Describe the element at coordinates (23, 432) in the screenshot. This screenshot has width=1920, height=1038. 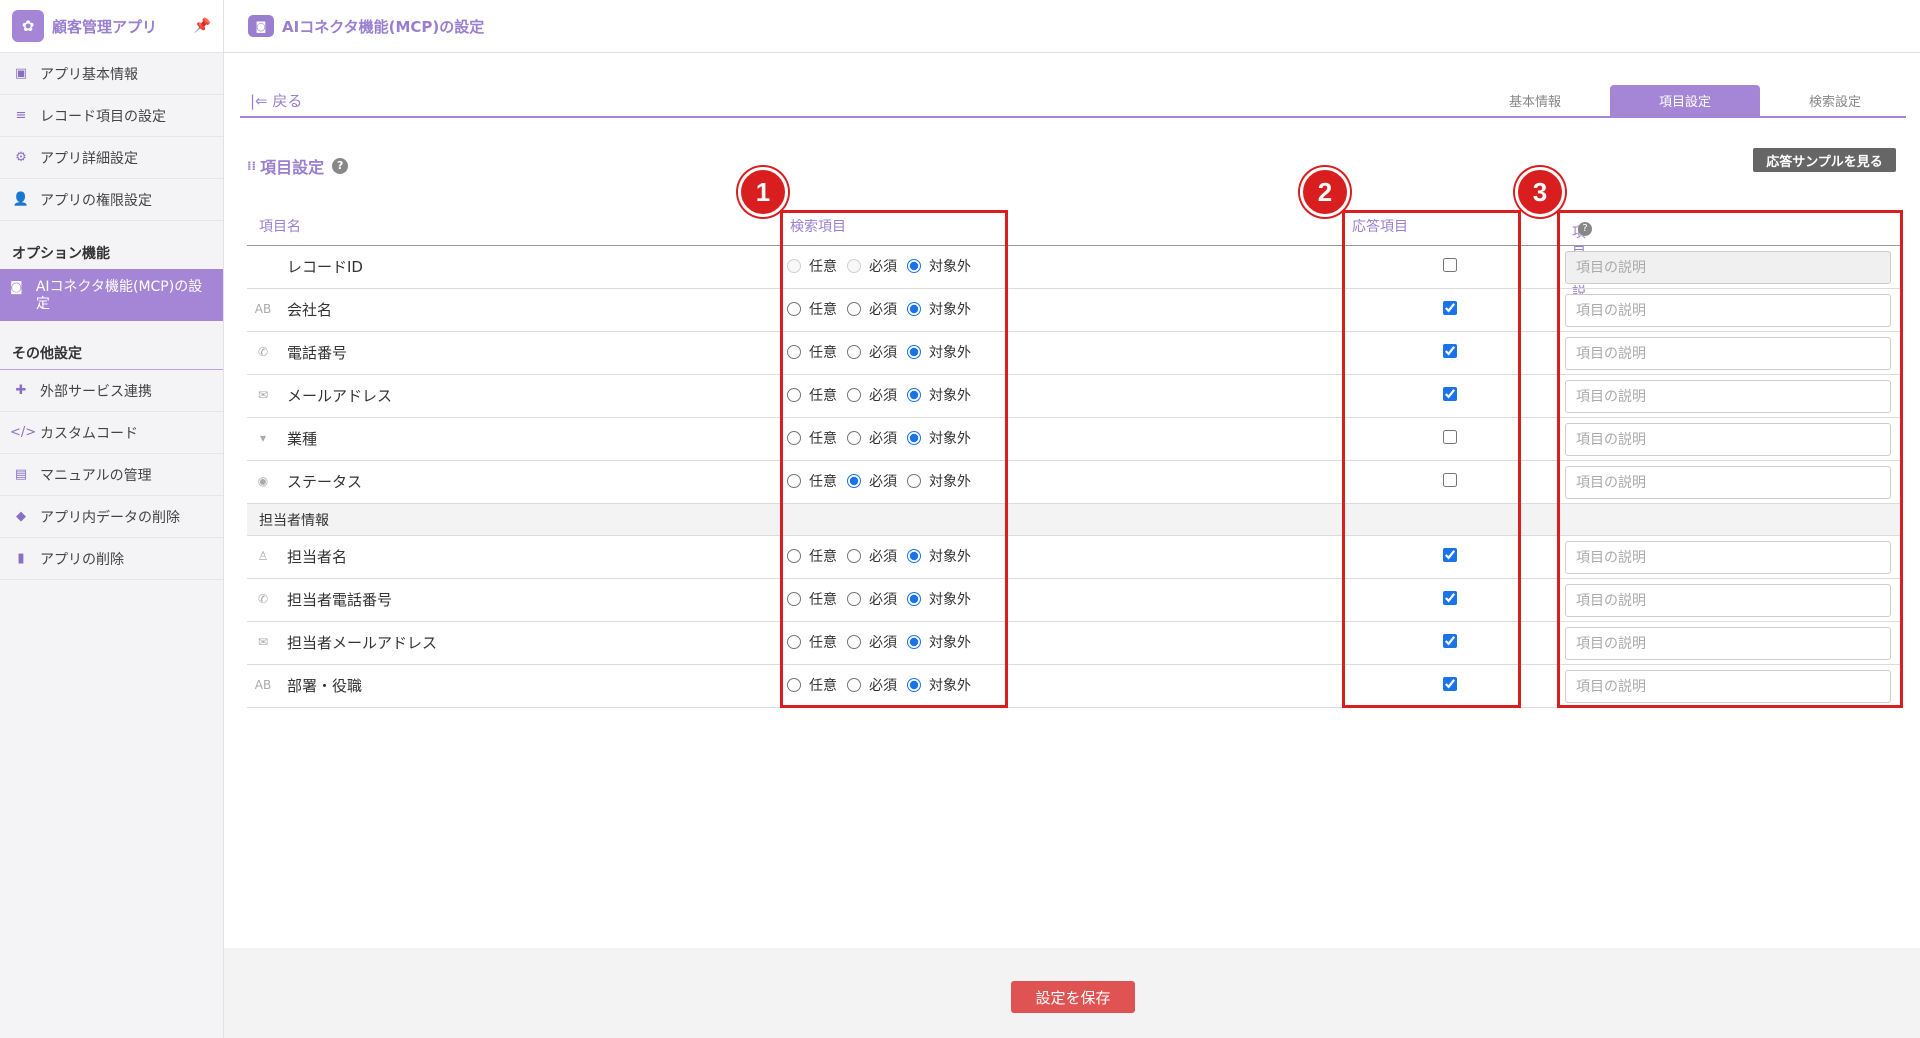
I see `code-icon: </>` at that location.